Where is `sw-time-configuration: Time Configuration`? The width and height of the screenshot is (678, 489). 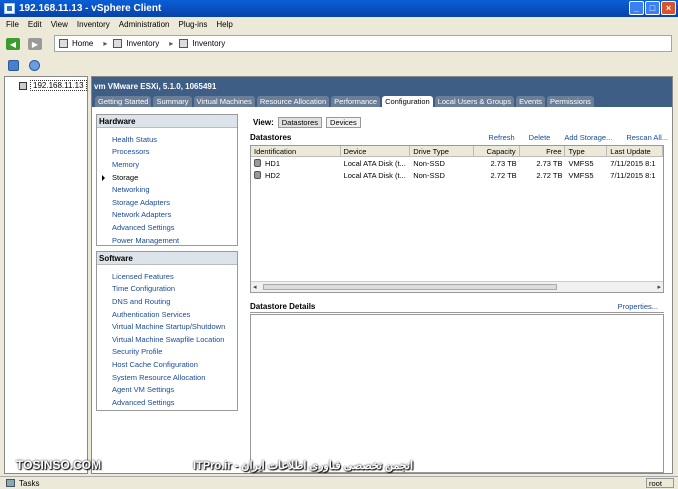 sw-time-configuration: Time Configuration is located at coordinates (167, 289).